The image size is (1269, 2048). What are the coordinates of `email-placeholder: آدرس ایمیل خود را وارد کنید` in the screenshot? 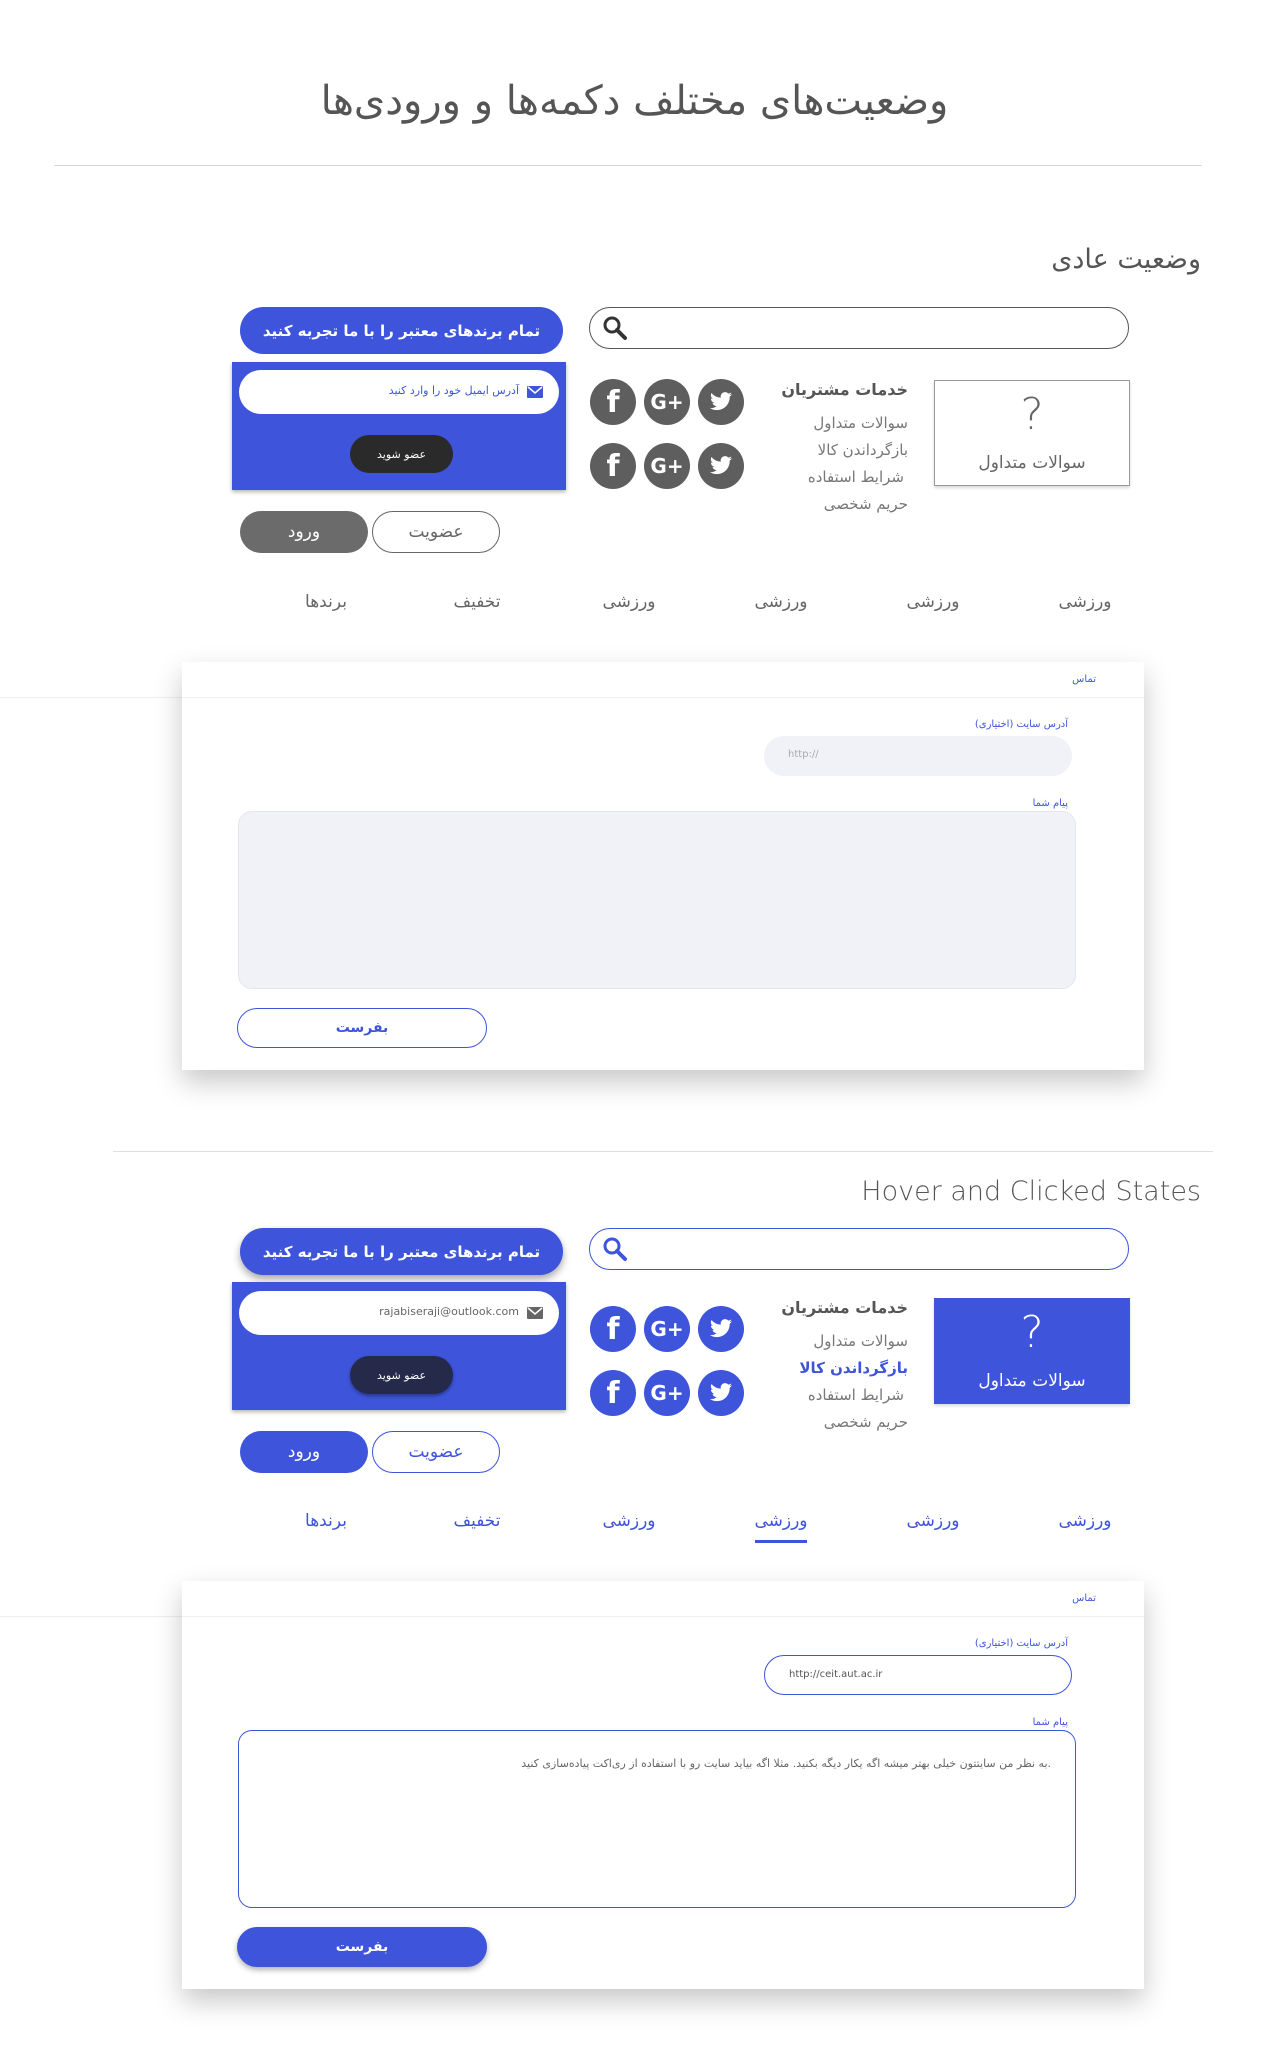 It's located at (453, 390).